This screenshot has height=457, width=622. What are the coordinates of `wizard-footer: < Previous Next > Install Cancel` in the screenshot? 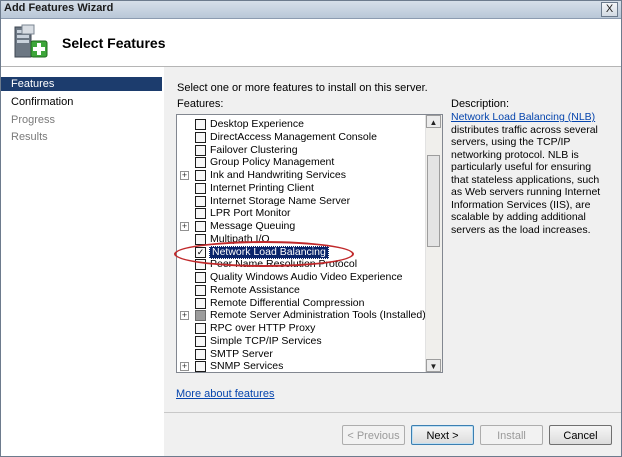 It's located at (392, 434).